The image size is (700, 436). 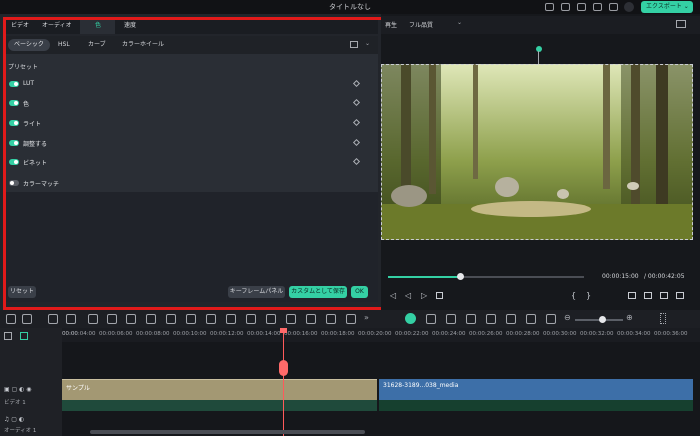 What do you see at coordinates (24, 336) in the screenshot?
I see `link-icon` at bounding box center [24, 336].